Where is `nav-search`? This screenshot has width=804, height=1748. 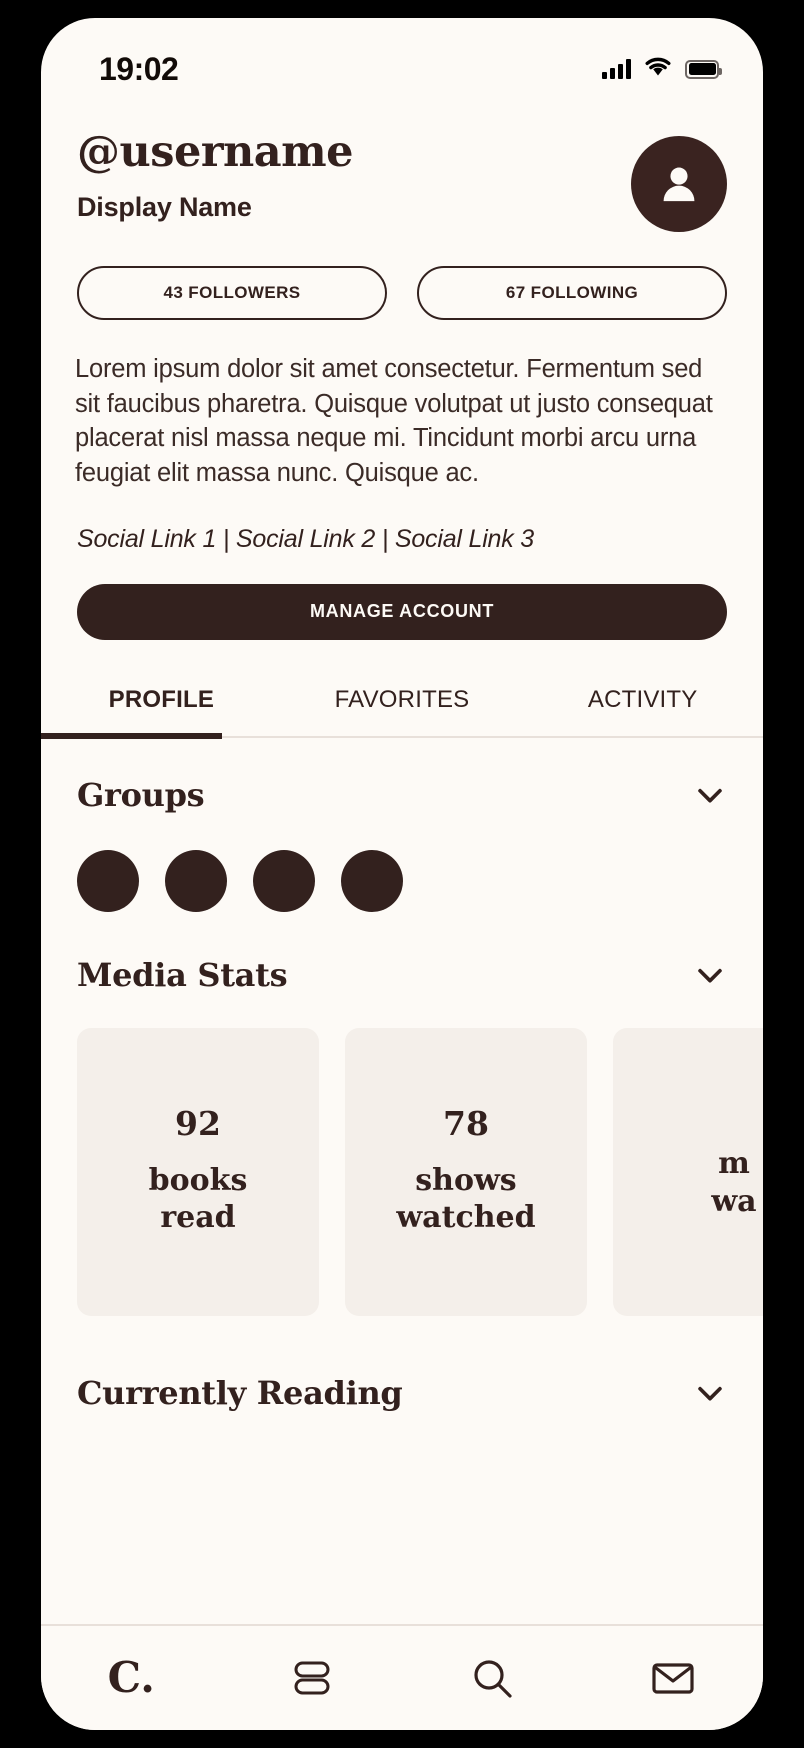
nav-search is located at coordinates (492, 1678).